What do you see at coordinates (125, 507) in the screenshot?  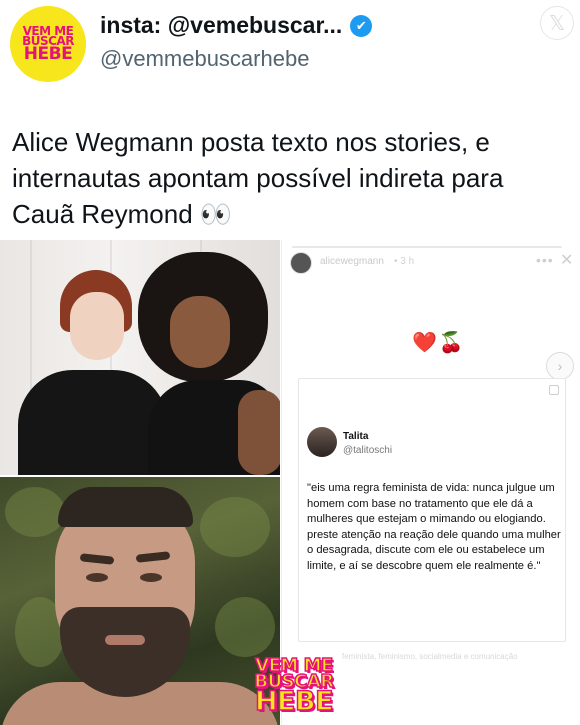 I see `man-hair` at bounding box center [125, 507].